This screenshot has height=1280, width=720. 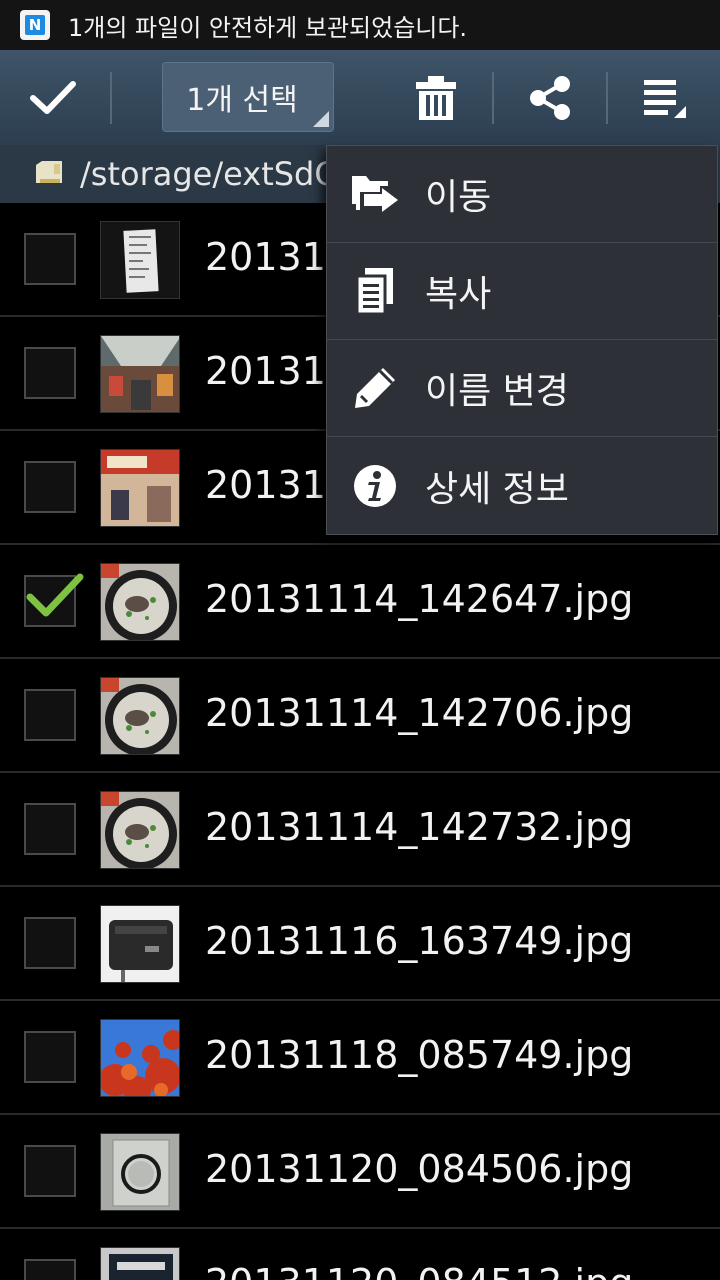 What do you see at coordinates (458, 197) in the screenshot?
I see `menu-item-label: 이동` at bounding box center [458, 197].